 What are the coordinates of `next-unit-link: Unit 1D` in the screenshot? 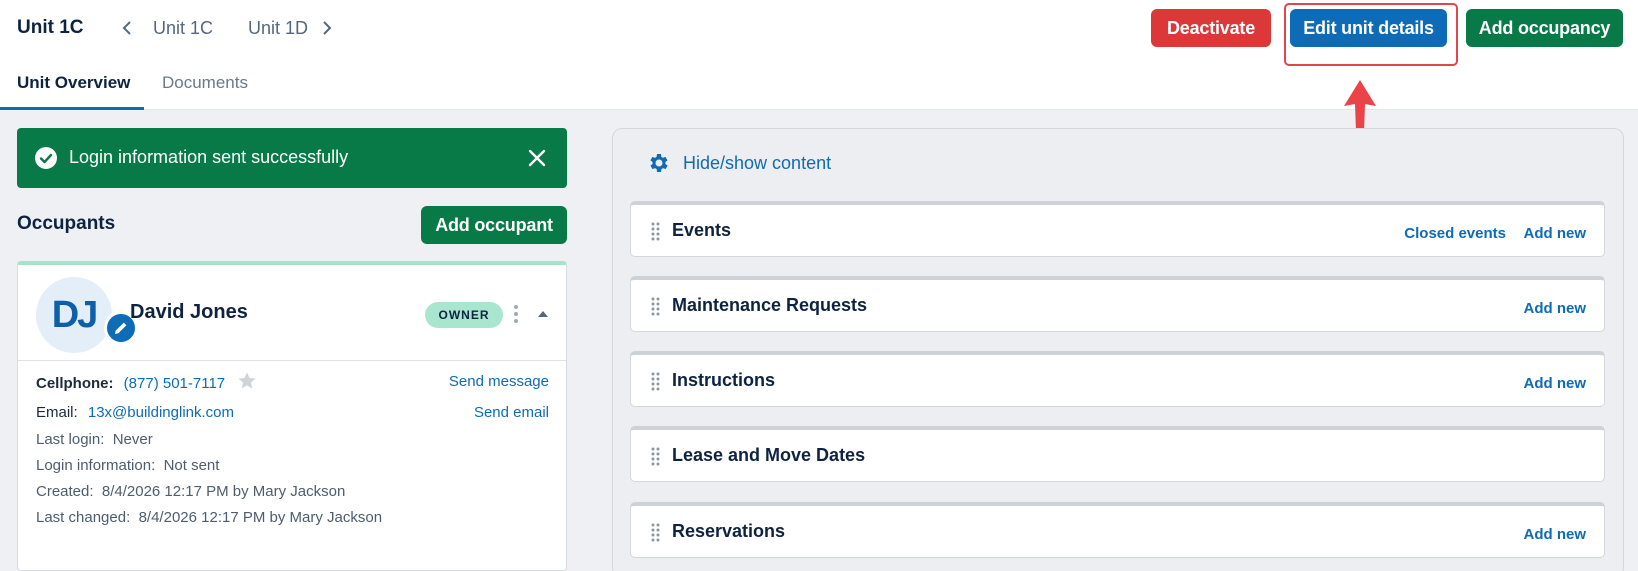 It's located at (278, 28).